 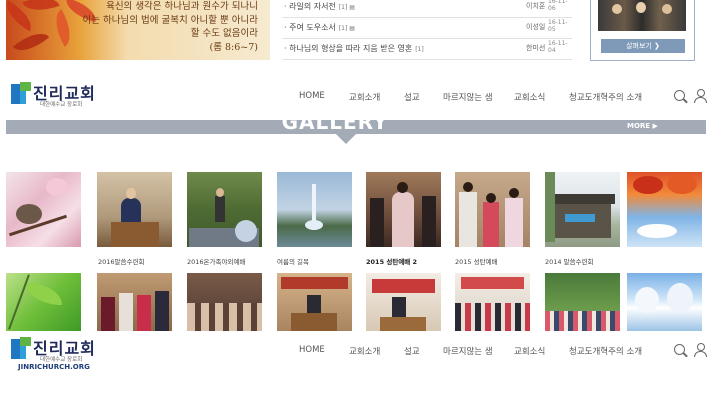 What do you see at coordinates (558, 26) in the screenshot?
I see `news-date: 16-11-05` at bounding box center [558, 26].